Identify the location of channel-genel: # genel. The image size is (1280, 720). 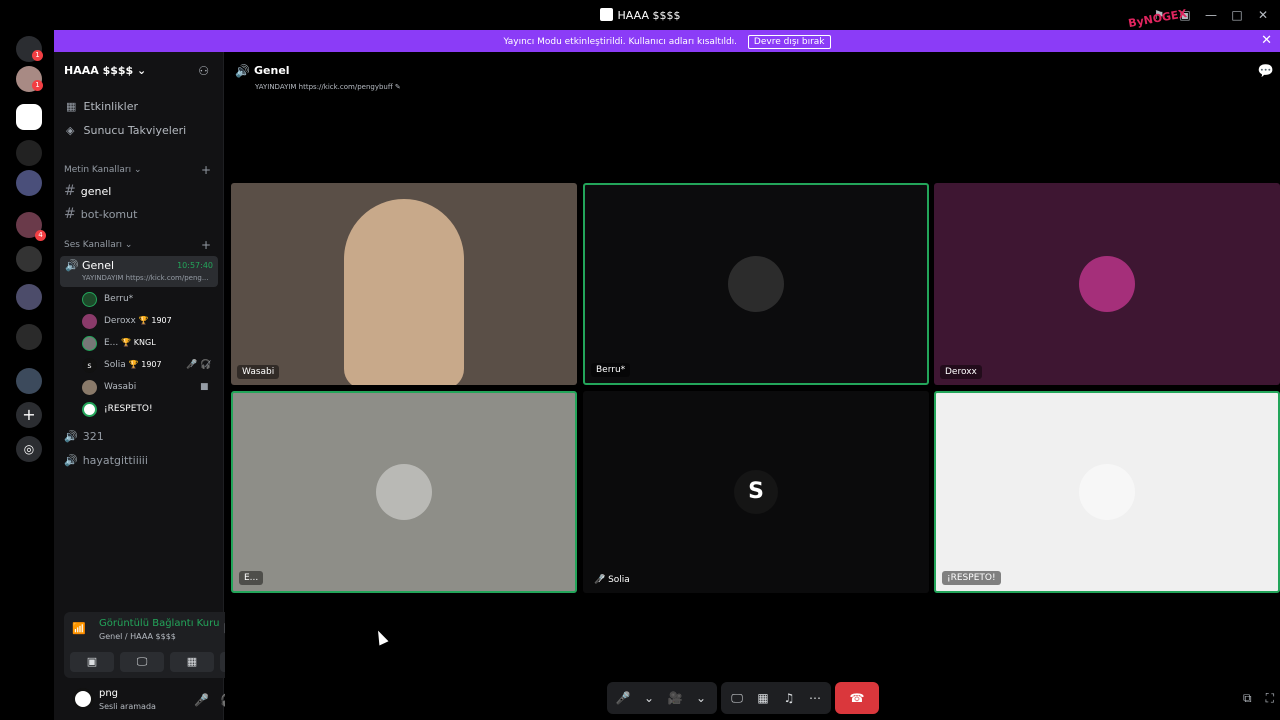
(87, 191).